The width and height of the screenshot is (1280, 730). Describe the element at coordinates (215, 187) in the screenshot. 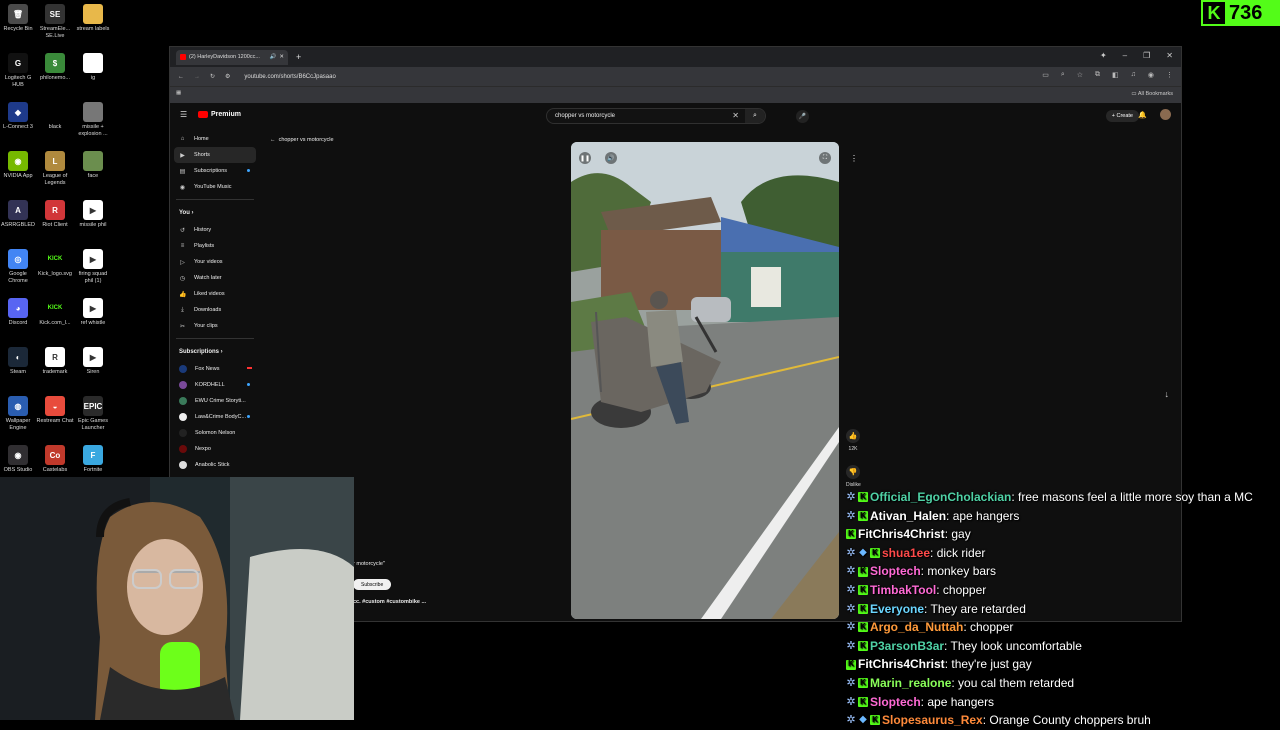

I see `sidebar-item-youtube-music: ◉ YouTube Music` at that location.